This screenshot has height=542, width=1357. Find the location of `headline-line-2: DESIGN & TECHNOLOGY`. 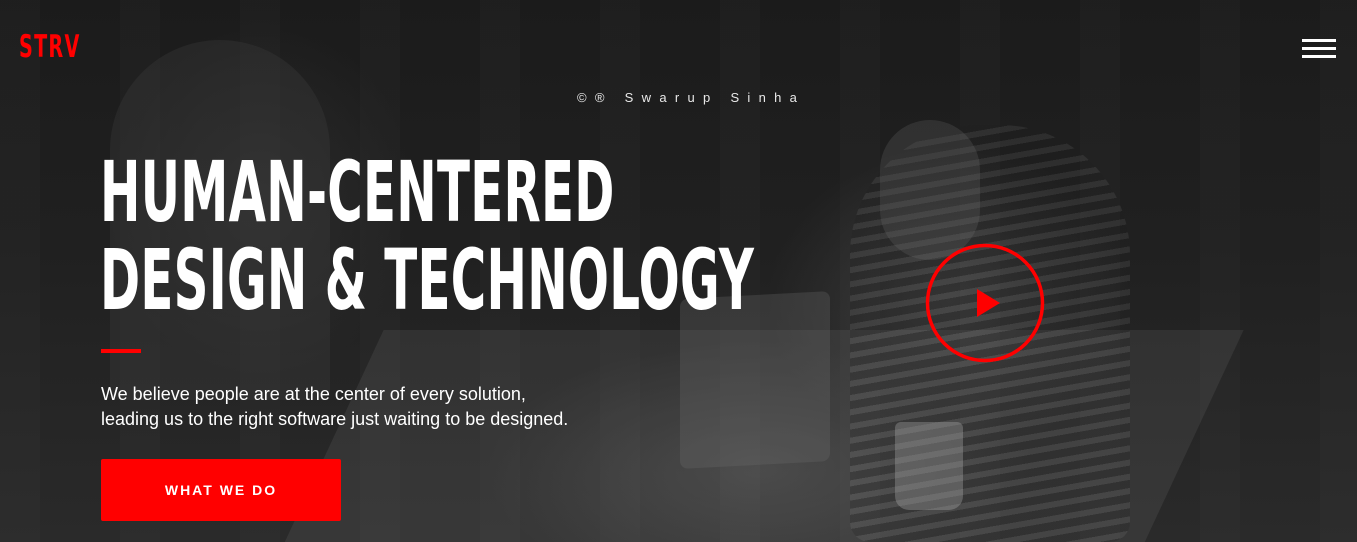

headline-line-2: DESIGN & TECHNOLOGY is located at coordinates (427, 280).